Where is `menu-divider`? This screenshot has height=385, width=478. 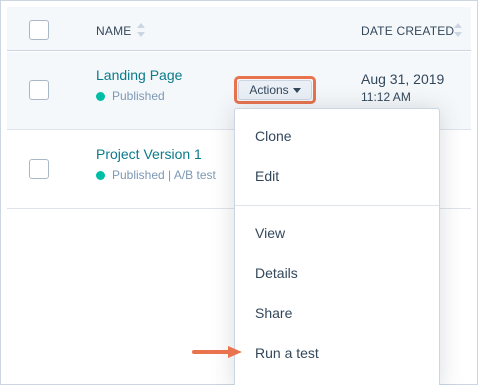 menu-divider is located at coordinates (337, 205).